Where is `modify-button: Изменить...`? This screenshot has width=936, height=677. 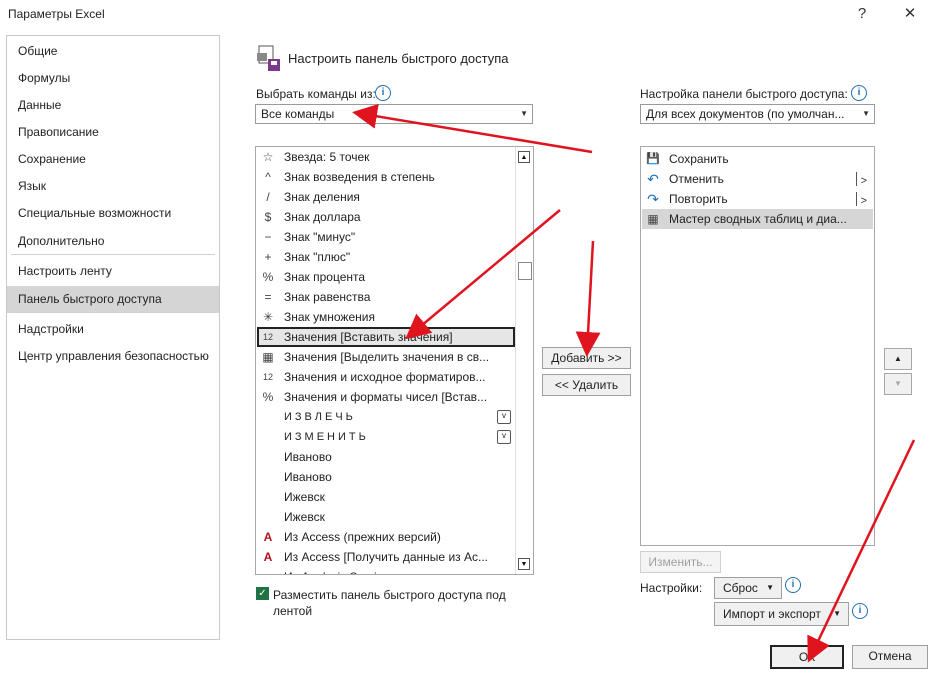
modify-button: Изменить... is located at coordinates (680, 562).